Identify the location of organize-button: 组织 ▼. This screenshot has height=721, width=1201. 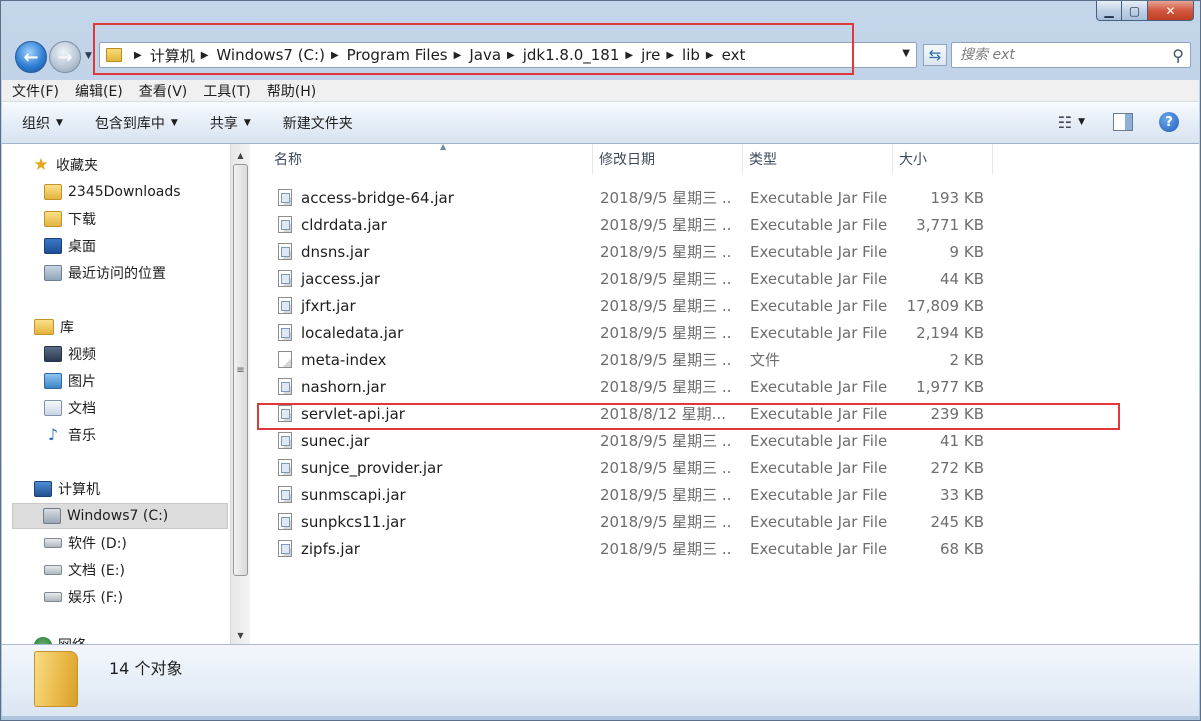
(42, 123).